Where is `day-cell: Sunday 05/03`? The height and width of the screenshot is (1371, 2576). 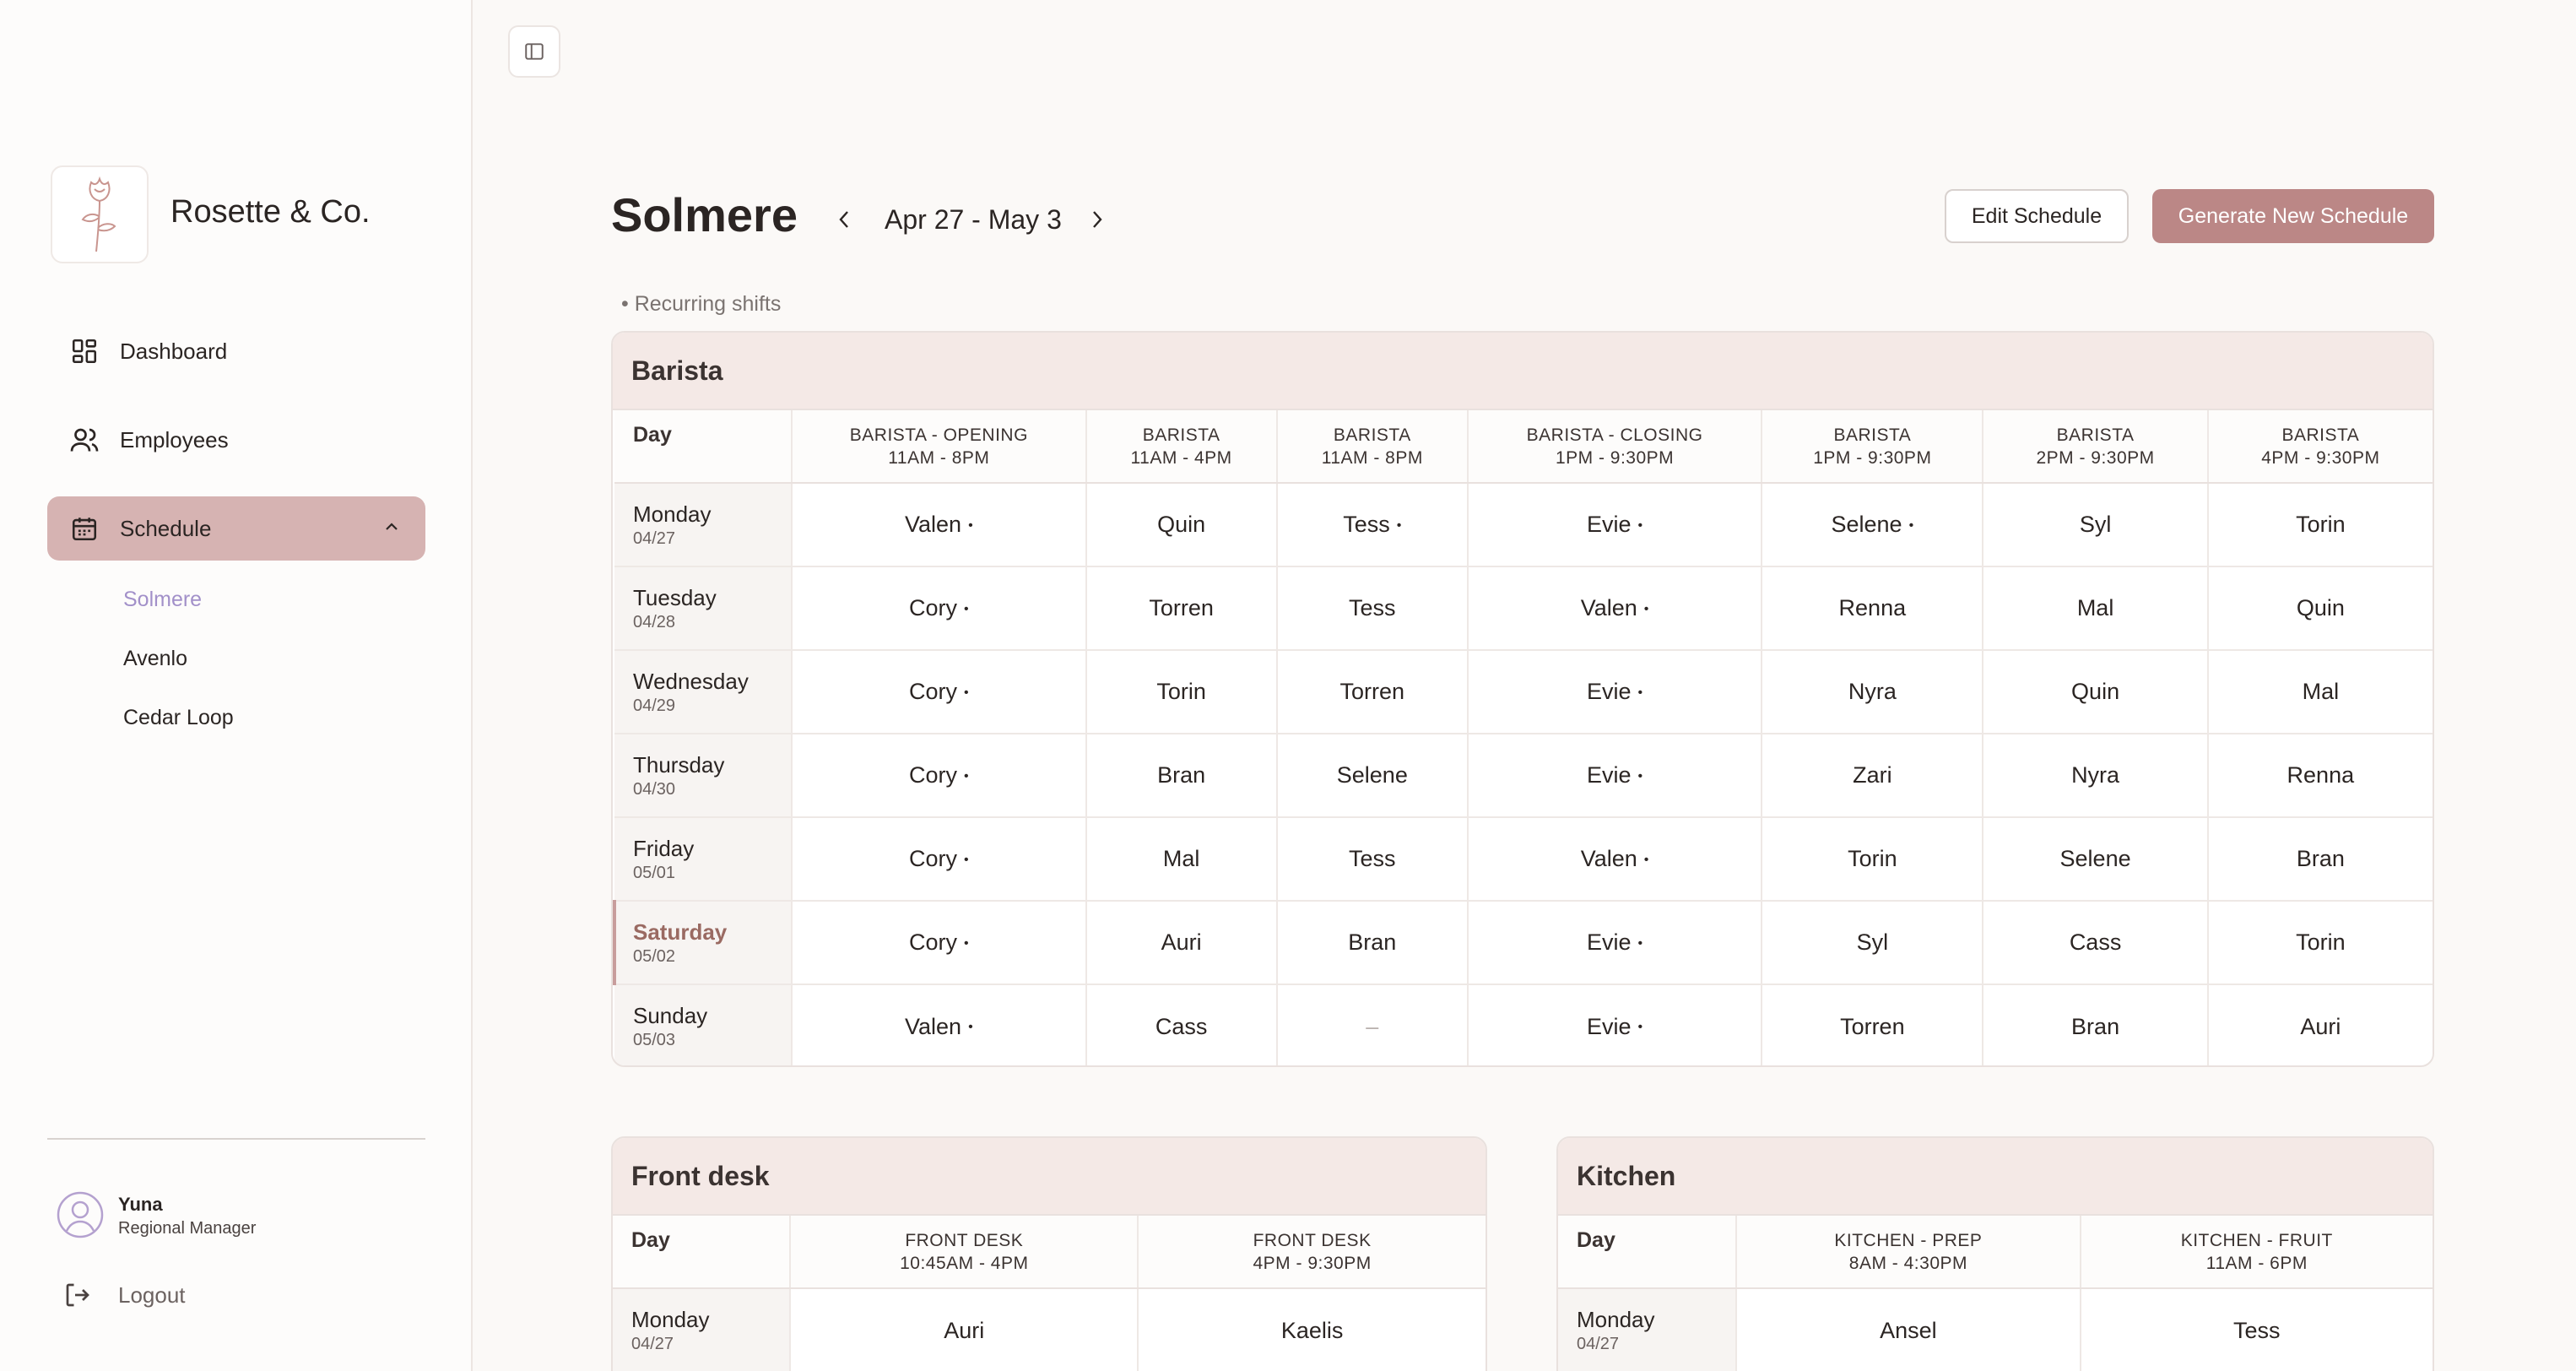
day-cell: Sunday 05/03 is located at coordinates (703, 1024).